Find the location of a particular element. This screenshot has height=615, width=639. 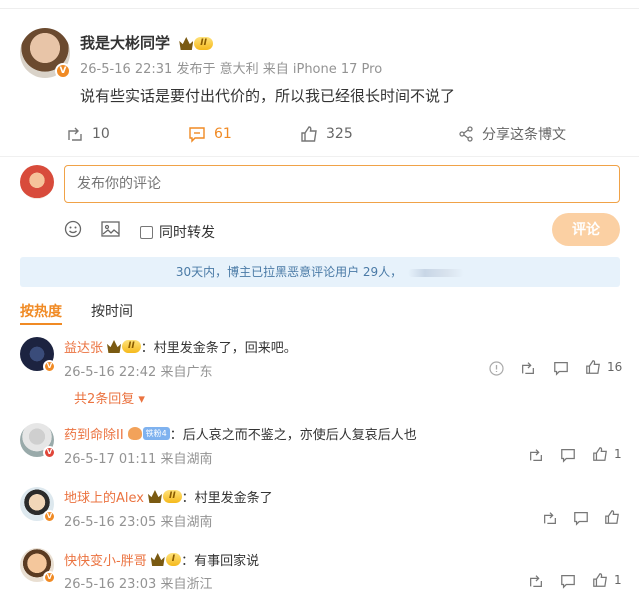

repost-count: 10 is located at coordinates (101, 134).